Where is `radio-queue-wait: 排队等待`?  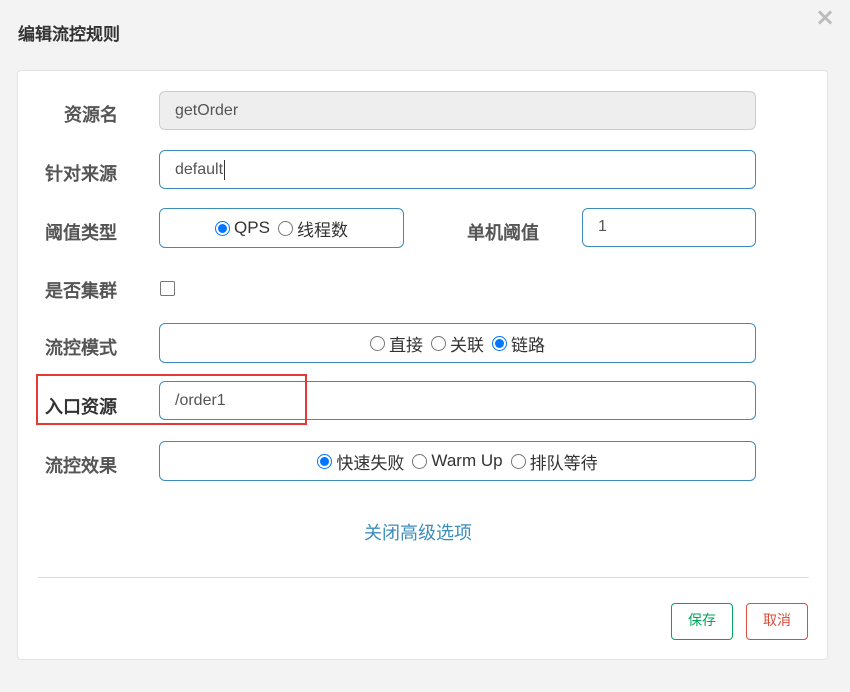
radio-queue-wait: 排队等待 is located at coordinates (554, 461).